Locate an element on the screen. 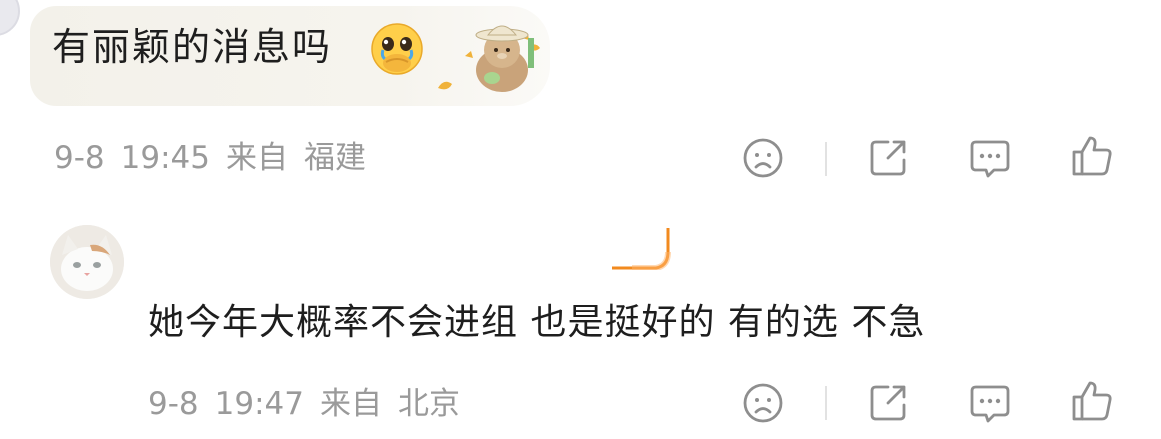 Image resolution: width=1161 pixels, height=439 pixels. corner-decoration is located at coordinates (641, 249).